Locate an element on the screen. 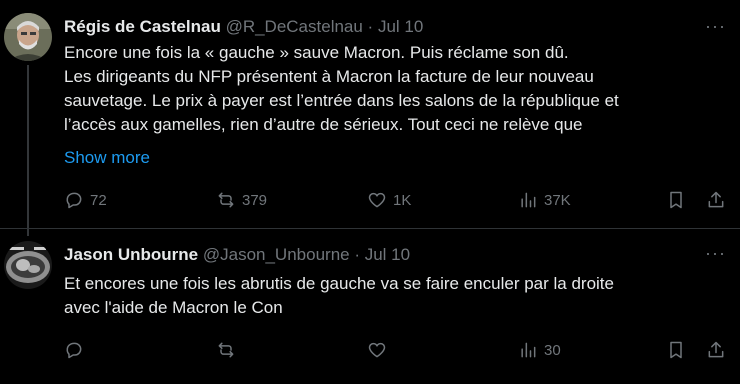 This screenshot has width=740, height=384. author-name: Régis de Castelnau is located at coordinates (142, 26).